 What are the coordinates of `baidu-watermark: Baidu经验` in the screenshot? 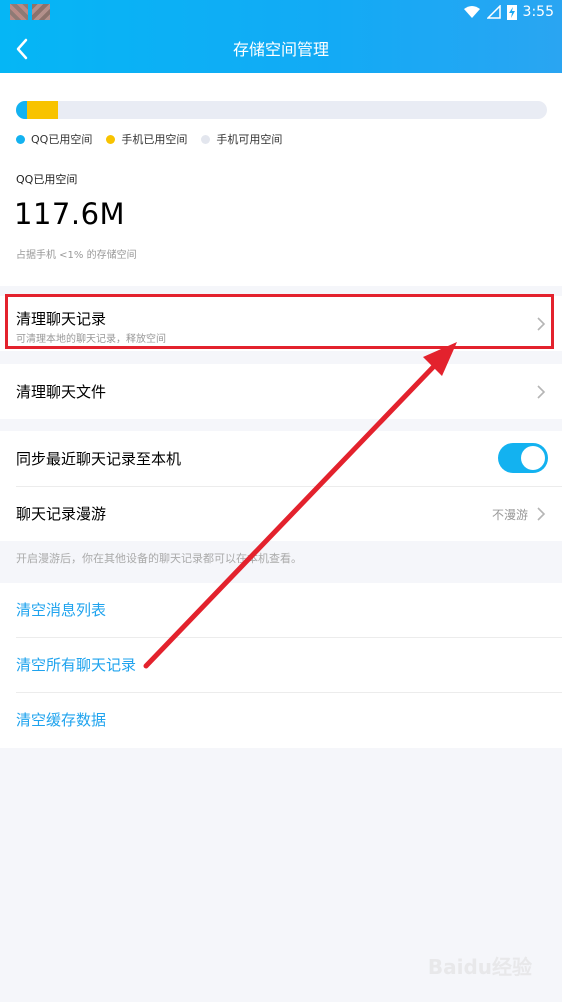 It's located at (479, 967).